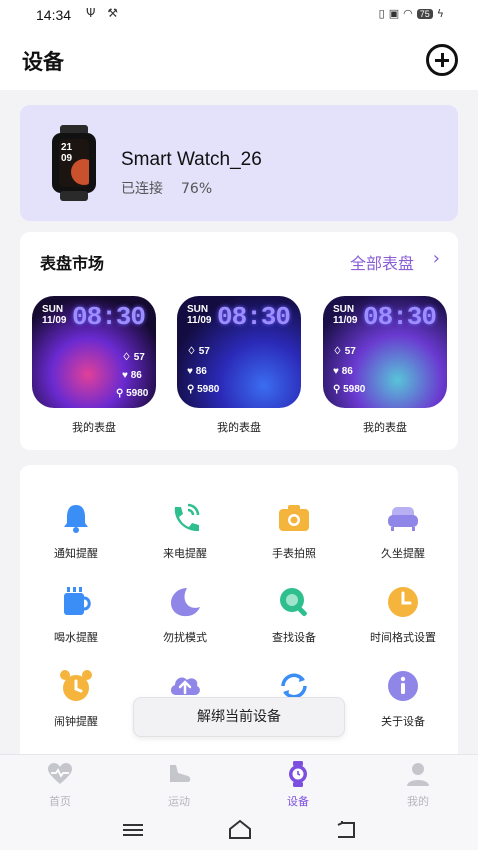  What do you see at coordinates (76, 602) in the screenshot?
I see `cup-icon` at bounding box center [76, 602].